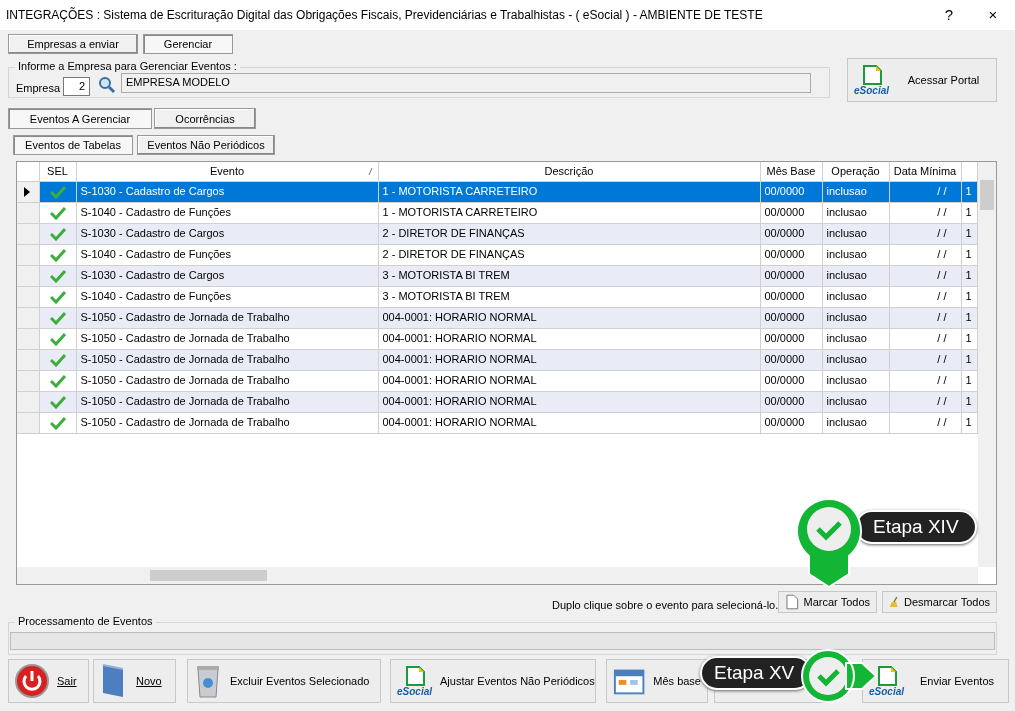 The width and height of the screenshot is (1015, 711). I want to click on column-header: Evento, so click(227, 171).